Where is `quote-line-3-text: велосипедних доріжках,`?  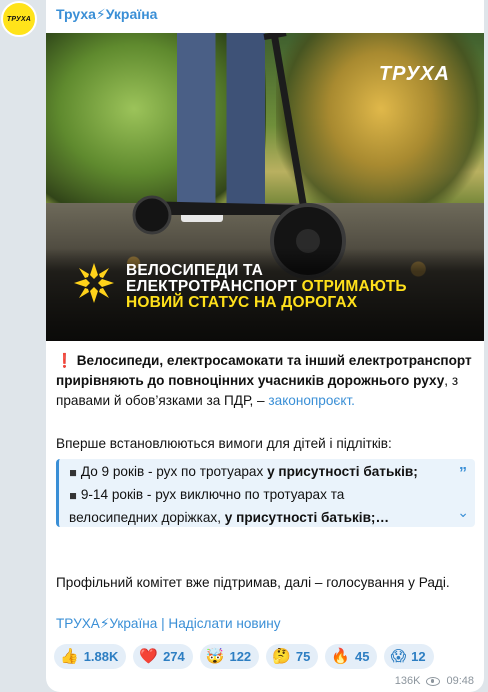
quote-line-3-text: велосипедних доріжках, is located at coordinates (147, 517).